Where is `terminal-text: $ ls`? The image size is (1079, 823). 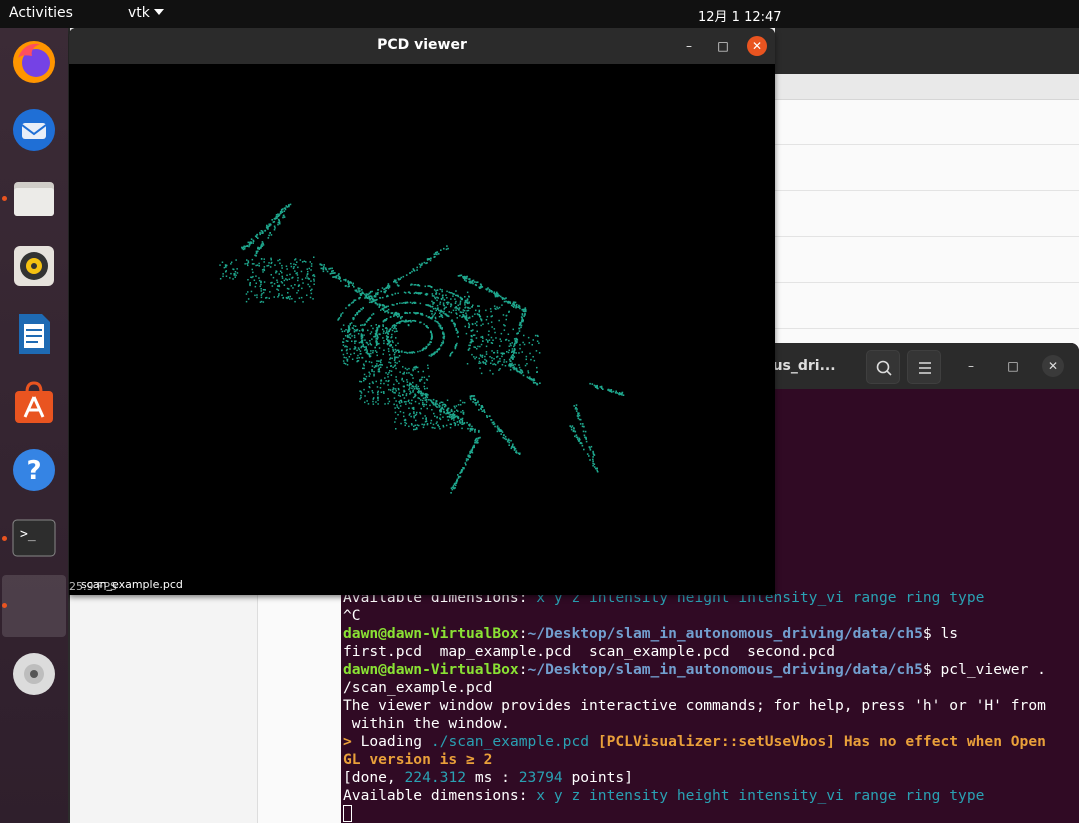 terminal-text: $ ls is located at coordinates (940, 633).